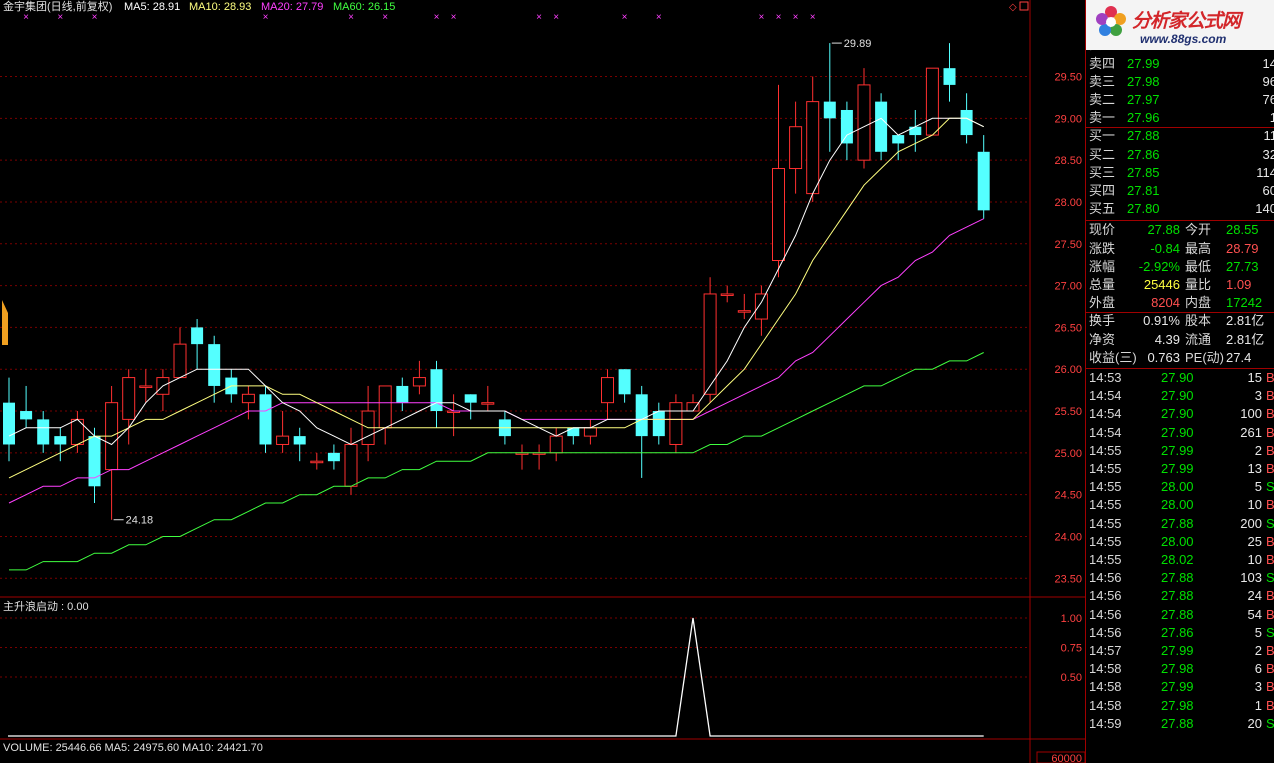 The height and width of the screenshot is (763, 1274). Describe the element at coordinates (1180, 724) in the screenshot. I see `tick-row: 14:59 27.88 20 S` at that location.